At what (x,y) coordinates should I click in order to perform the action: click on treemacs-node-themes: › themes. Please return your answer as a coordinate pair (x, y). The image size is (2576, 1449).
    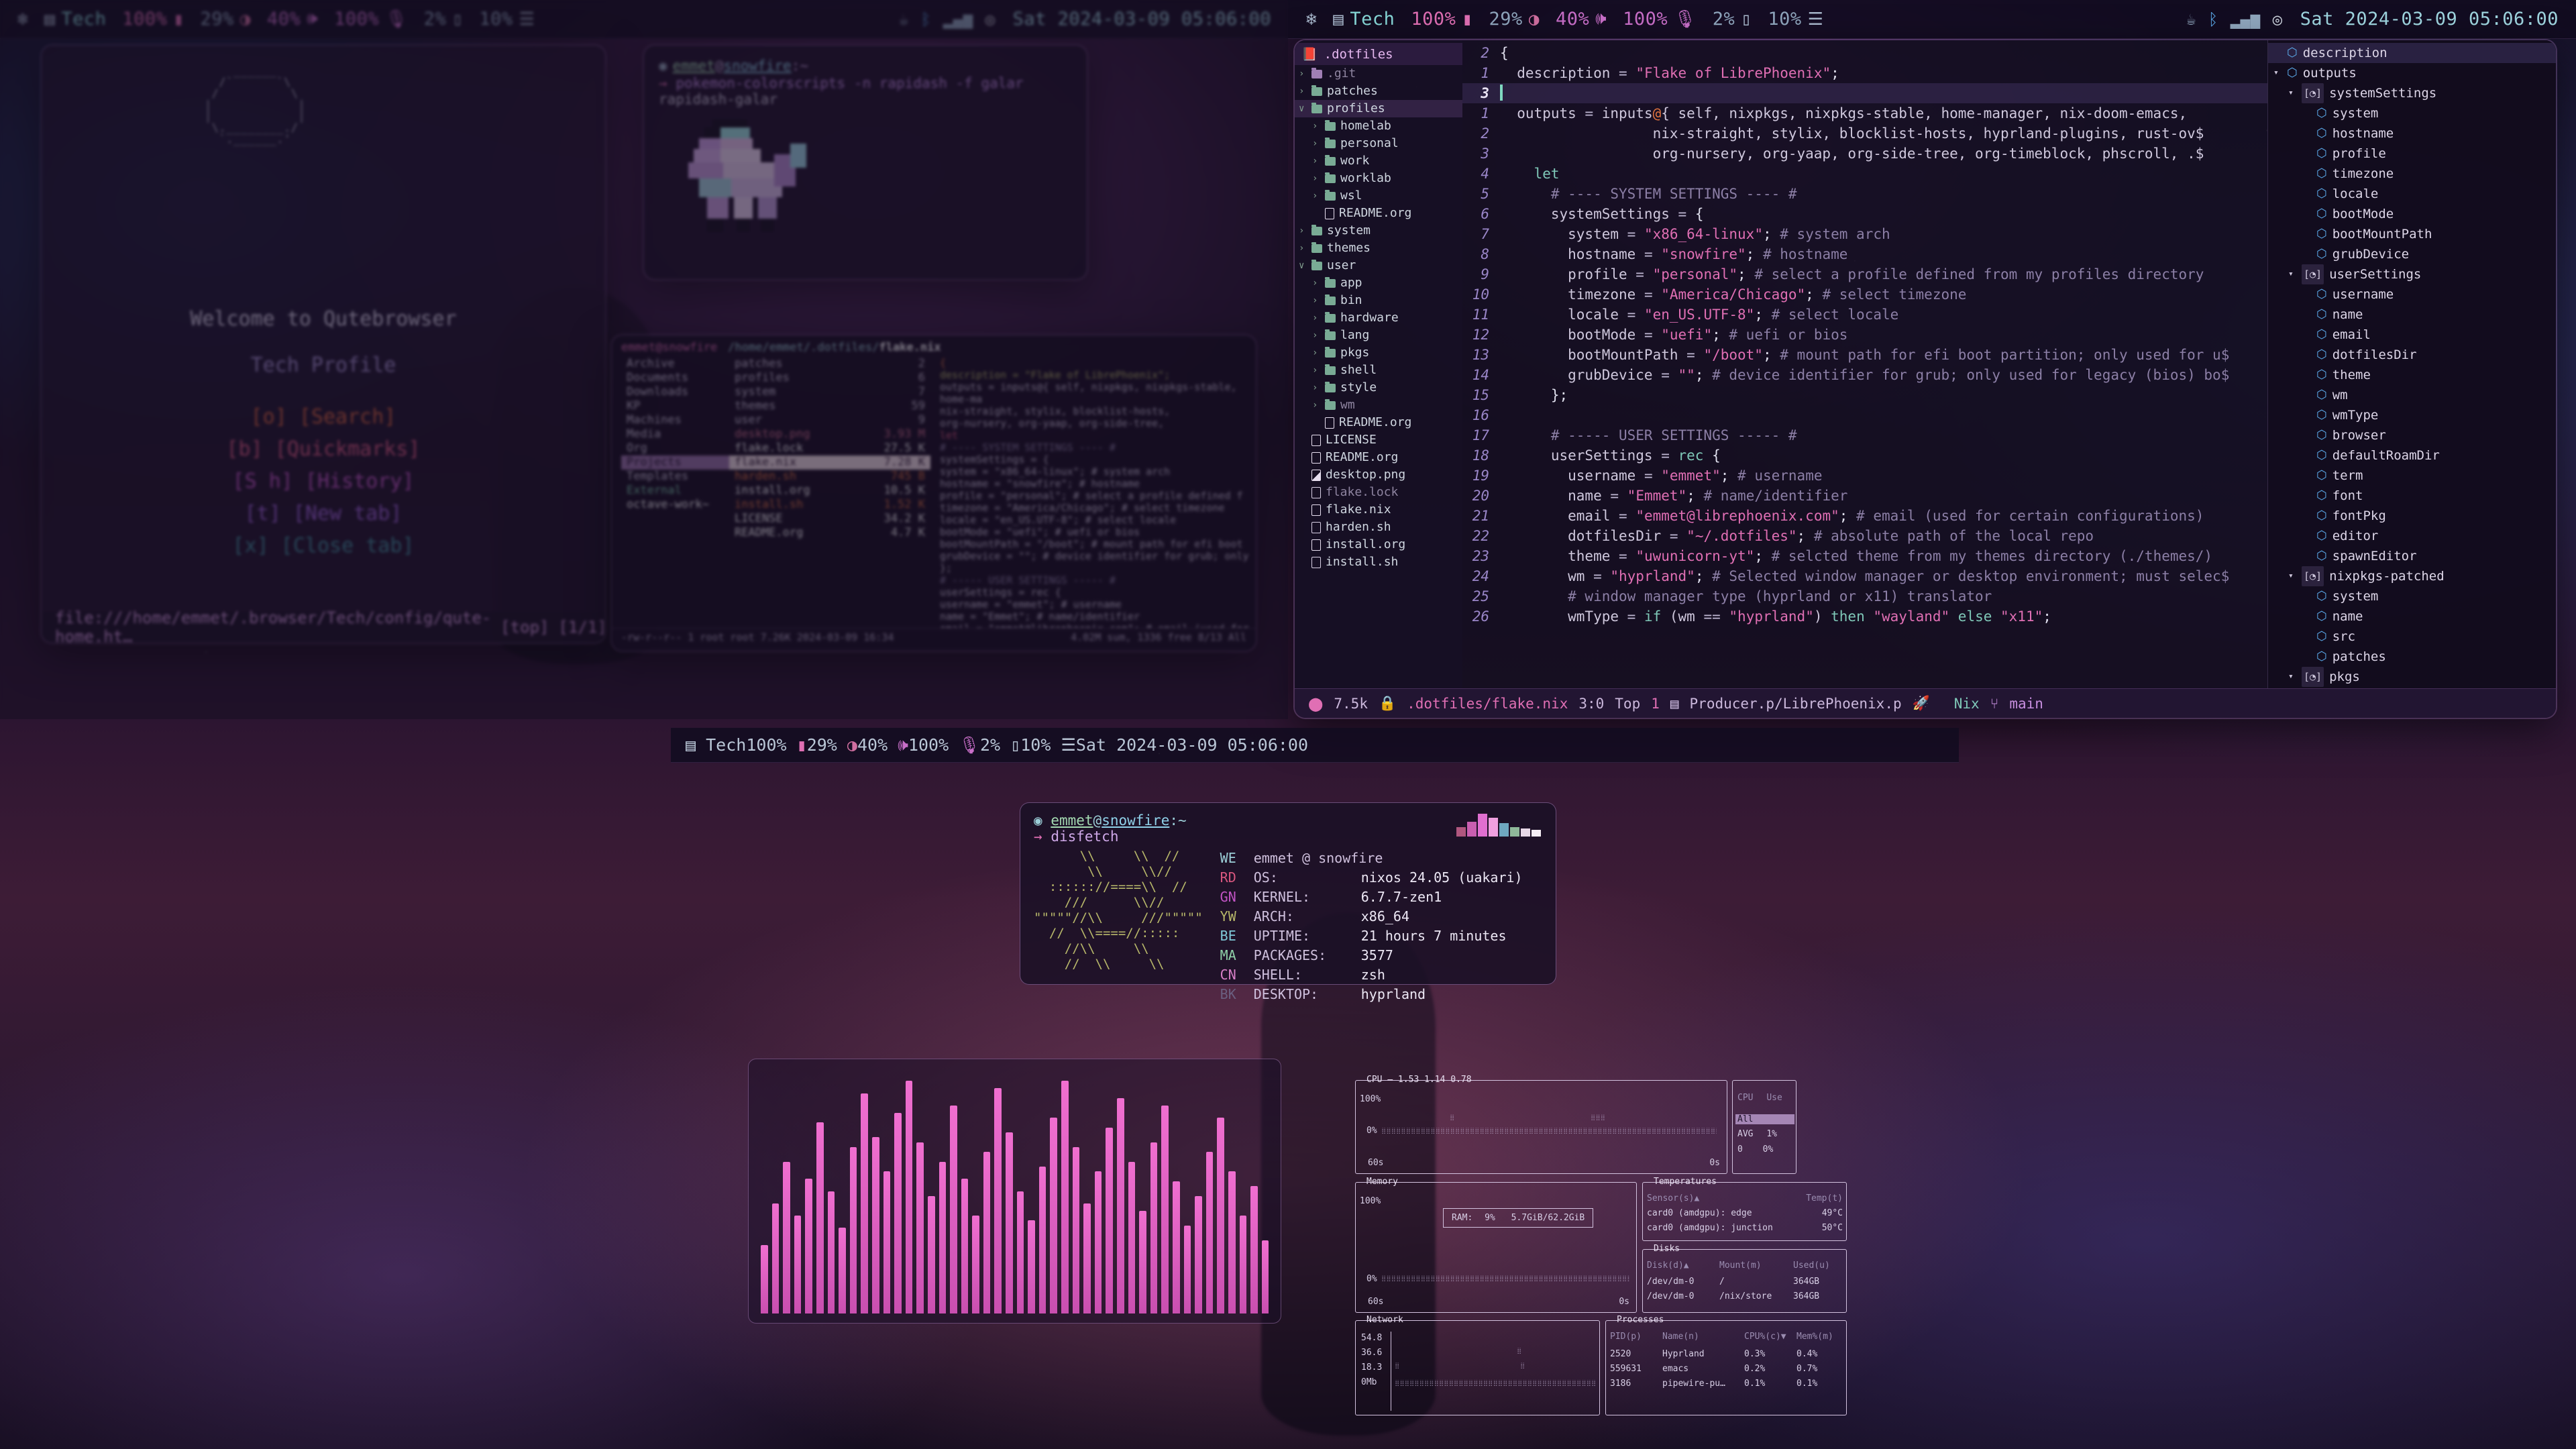
    Looking at the image, I should click on (1378, 248).